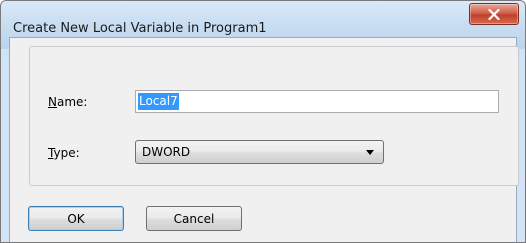 The height and width of the screenshot is (243, 526). What do you see at coordinates (317, 101) in the screenshot?
I see `name-input: Local7` at bounding box center [317, 101].